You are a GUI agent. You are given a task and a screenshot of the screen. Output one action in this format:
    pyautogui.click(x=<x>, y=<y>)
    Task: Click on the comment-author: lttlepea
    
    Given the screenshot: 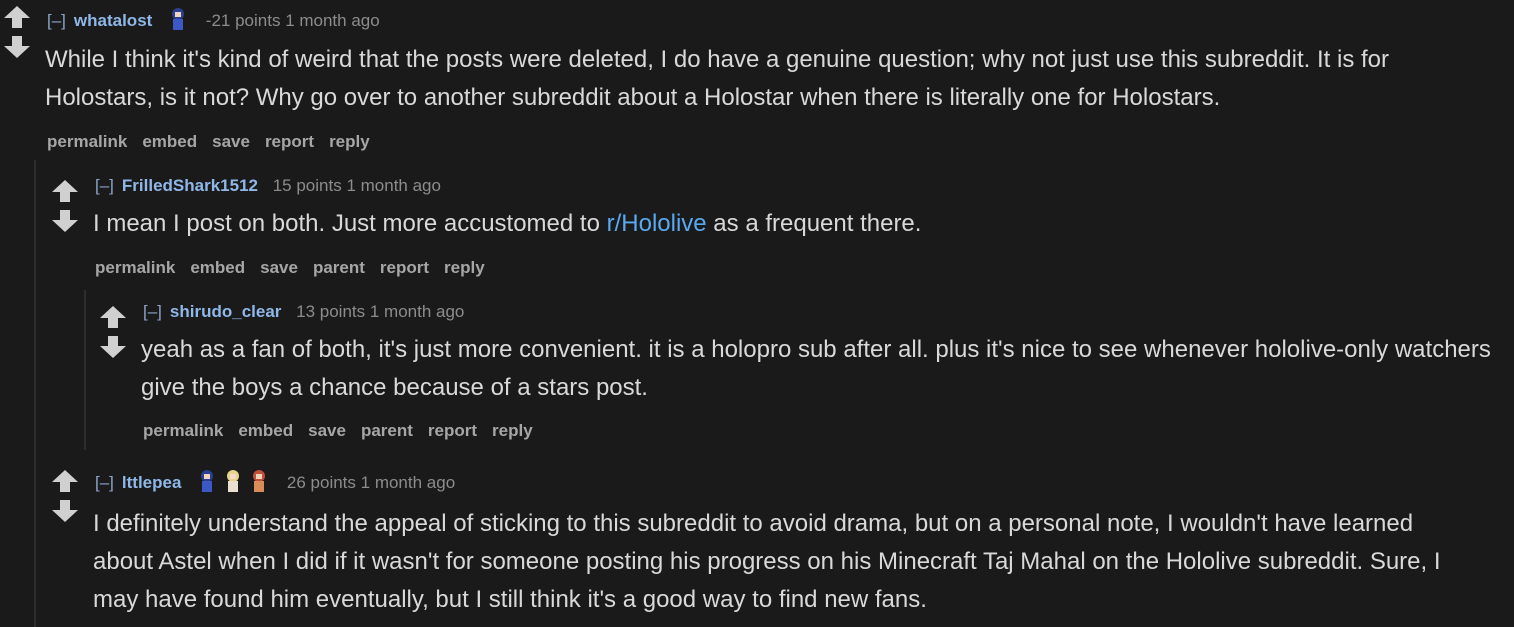 What is the action you would take?
    pyautogui.click(x=152, y=482)
    